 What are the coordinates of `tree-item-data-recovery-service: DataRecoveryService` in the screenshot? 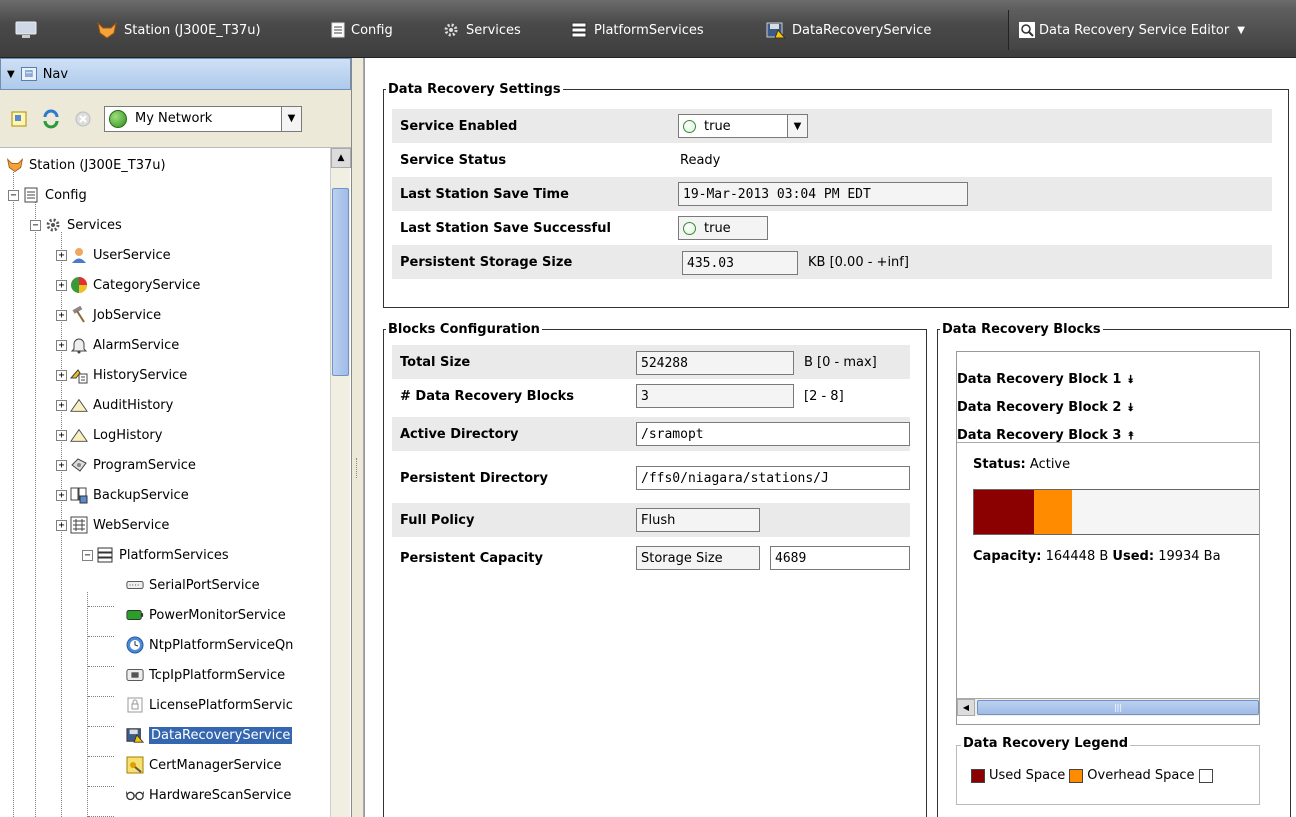 It's located at (209, 735).